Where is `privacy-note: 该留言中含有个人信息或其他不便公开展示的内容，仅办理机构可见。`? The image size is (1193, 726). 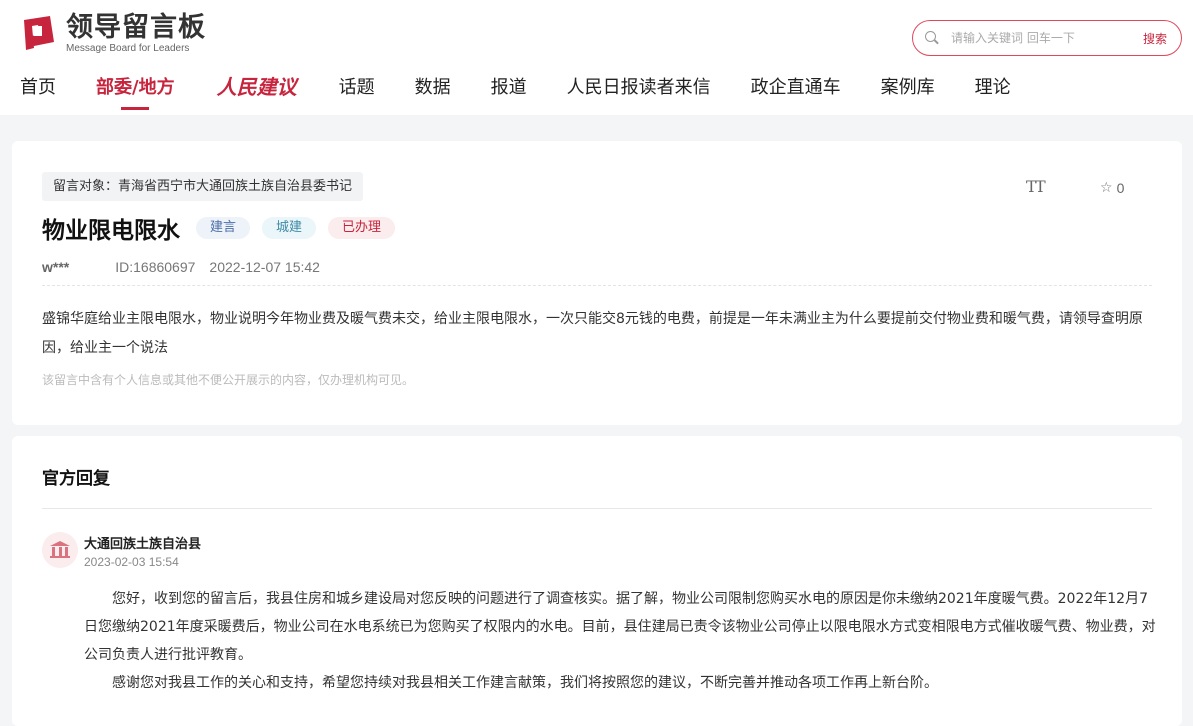
privacy-note: 该留言中含有个人信息或其他不便公开展示的内容，仅办理机构可见。 is located at coordinates (228, 380).